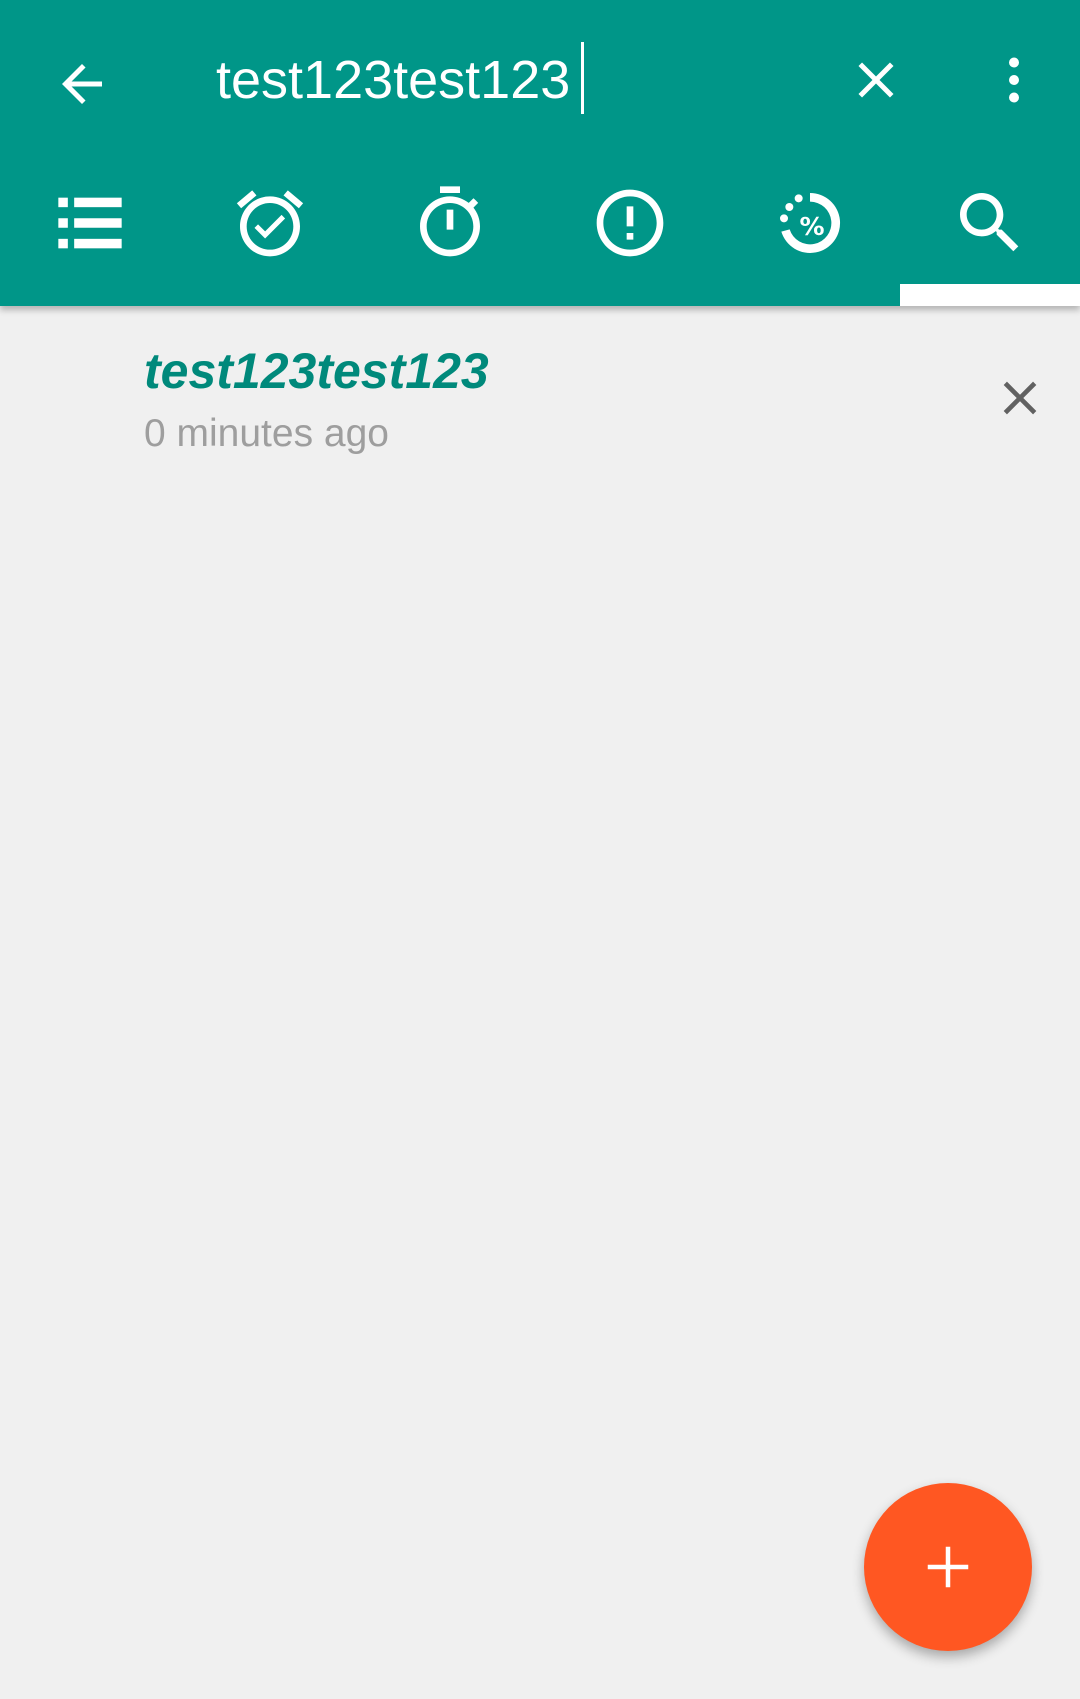 This screenshot has height=1699, width=1080. I want to click on progress-percent-icon: %, so click(810, 222).